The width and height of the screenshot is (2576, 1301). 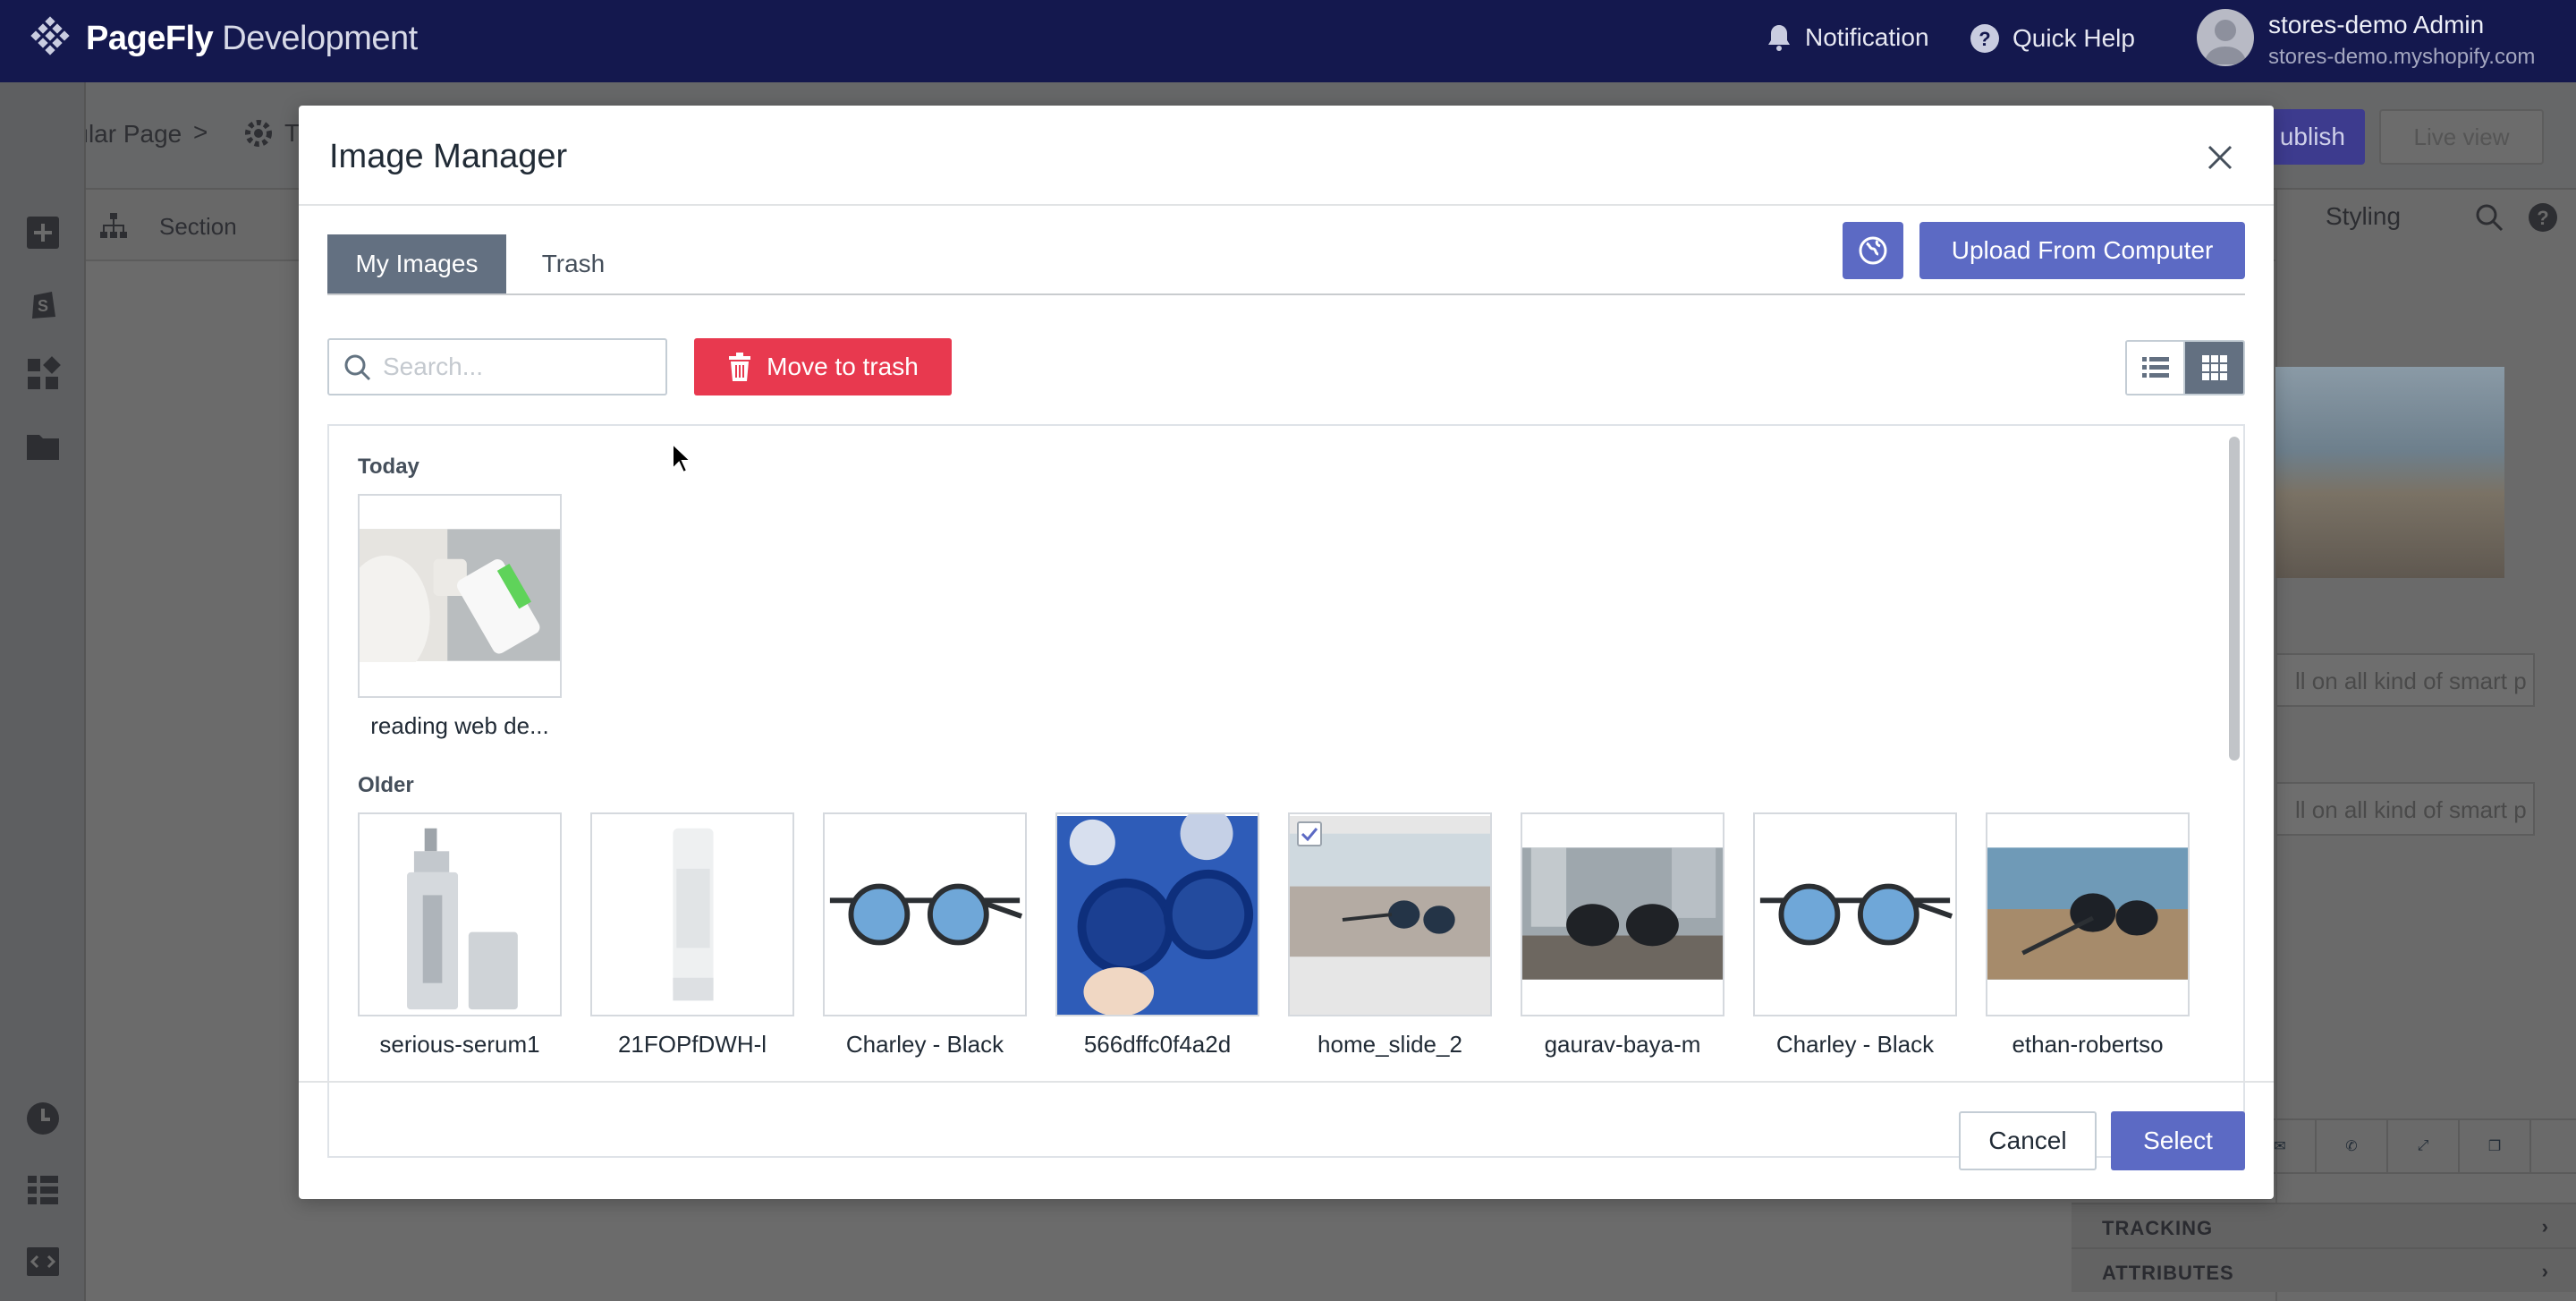 What do you see at coordinates (2495, 1146) in the screenshot?
I see `copy-icon: ❐` at bounding box center [2495, 1146].